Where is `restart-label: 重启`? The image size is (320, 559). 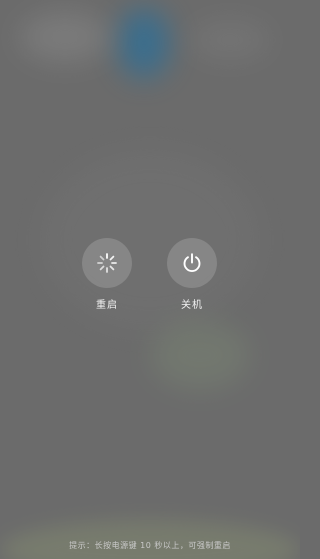 restart-label: 重启 is located at coordinates (107, 305).